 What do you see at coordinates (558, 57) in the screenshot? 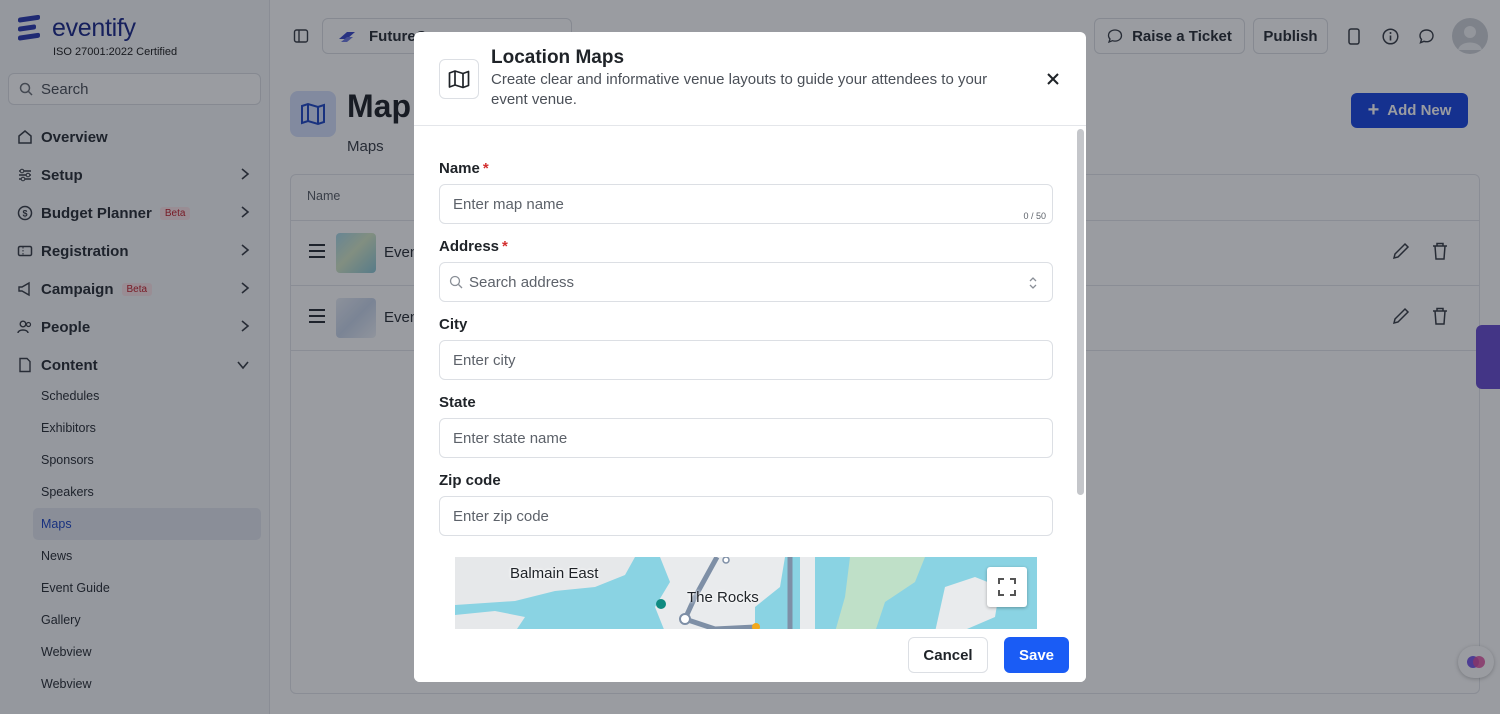
I see `dialog-title: Location Maps` at bounding box center [558, 57].